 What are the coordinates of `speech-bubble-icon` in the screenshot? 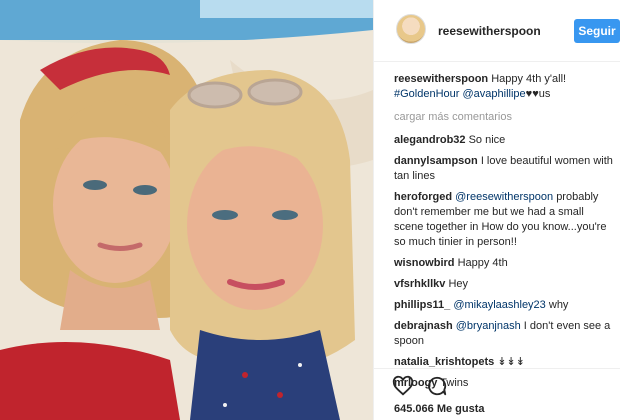 It's located at (437, 386).